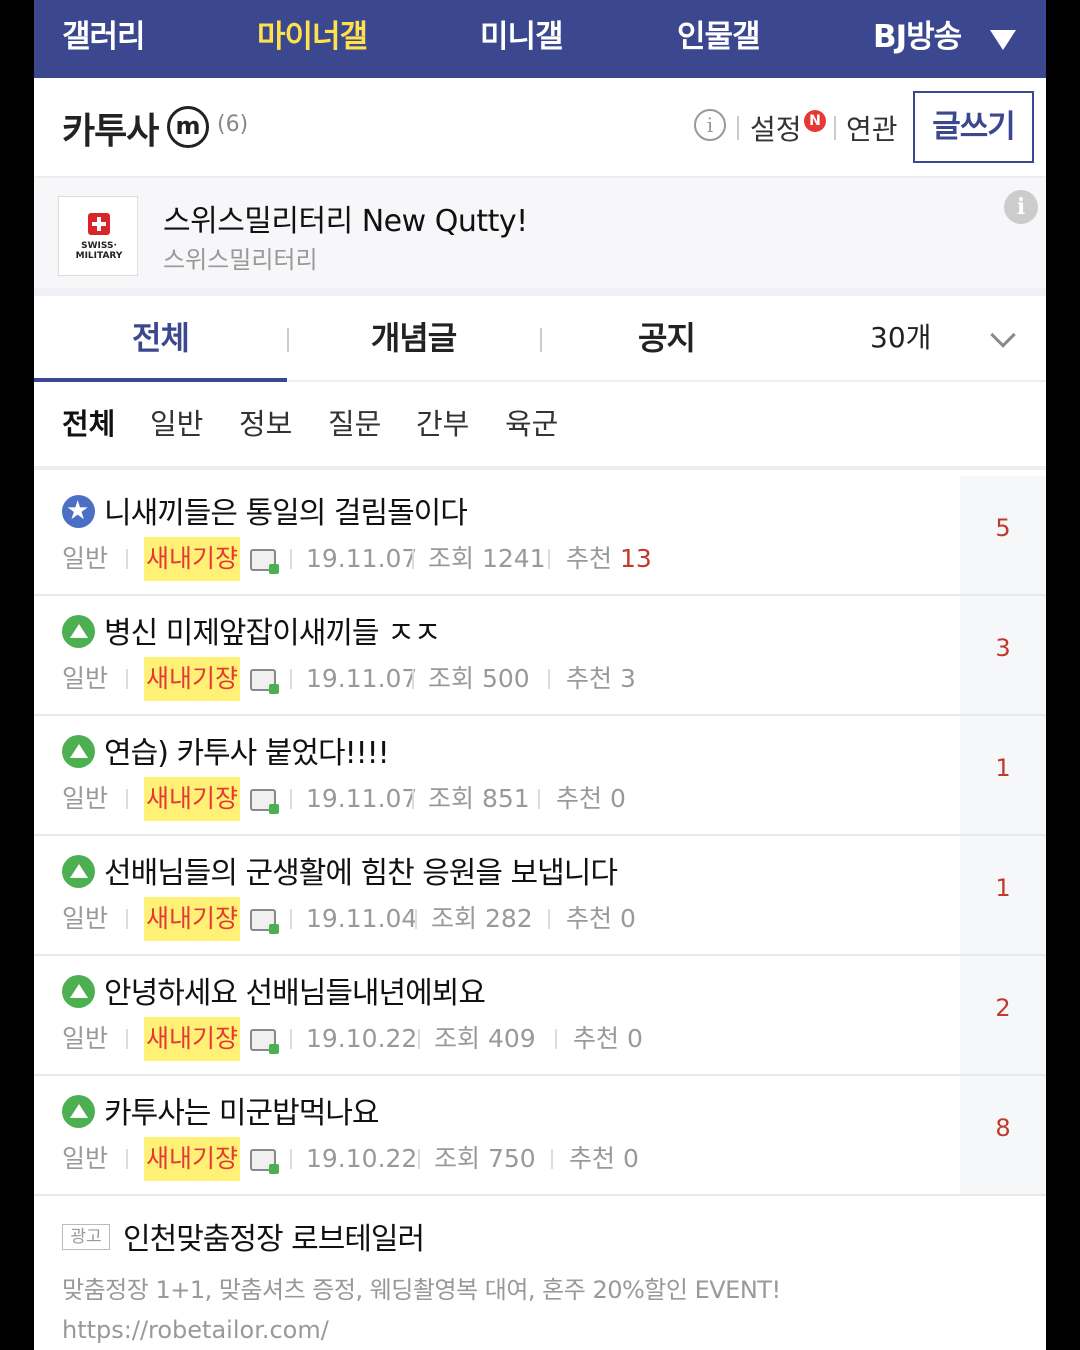 The image size is (1080, 1350). Describe the element at coordinates (247, 750) in the screenshot. I see `post-title: 연습) 카투사 붙었다!!!!` at that location.